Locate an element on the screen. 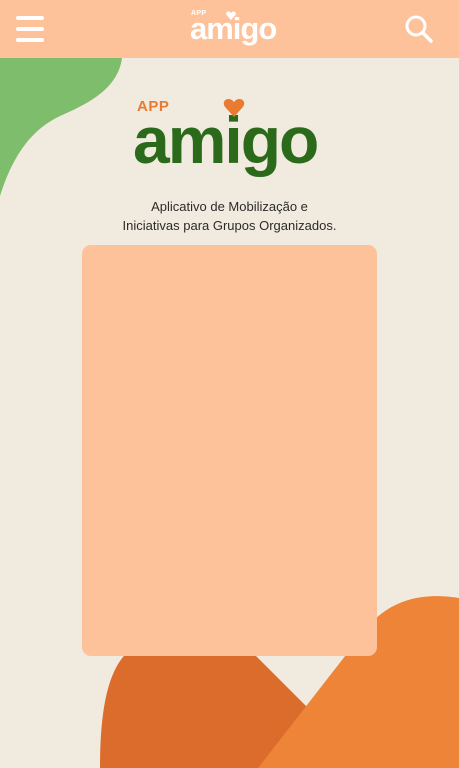 Image resolution: width=459 pixels, height=768 pixels. header-logo: APP amigo is located at coordinates (231, 30).